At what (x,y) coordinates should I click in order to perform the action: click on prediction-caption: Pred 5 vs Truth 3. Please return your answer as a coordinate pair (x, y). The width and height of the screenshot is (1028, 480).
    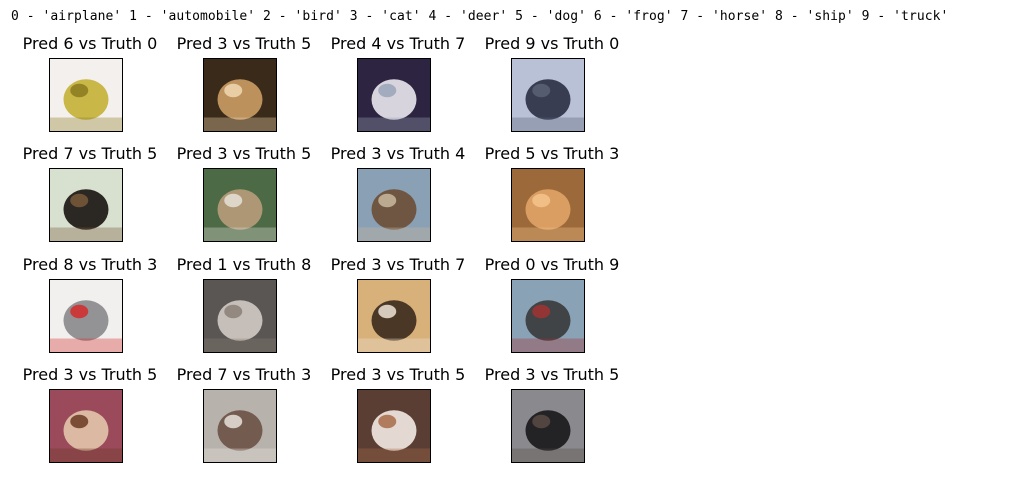
    Looking at the image, I should click on (552, 153).